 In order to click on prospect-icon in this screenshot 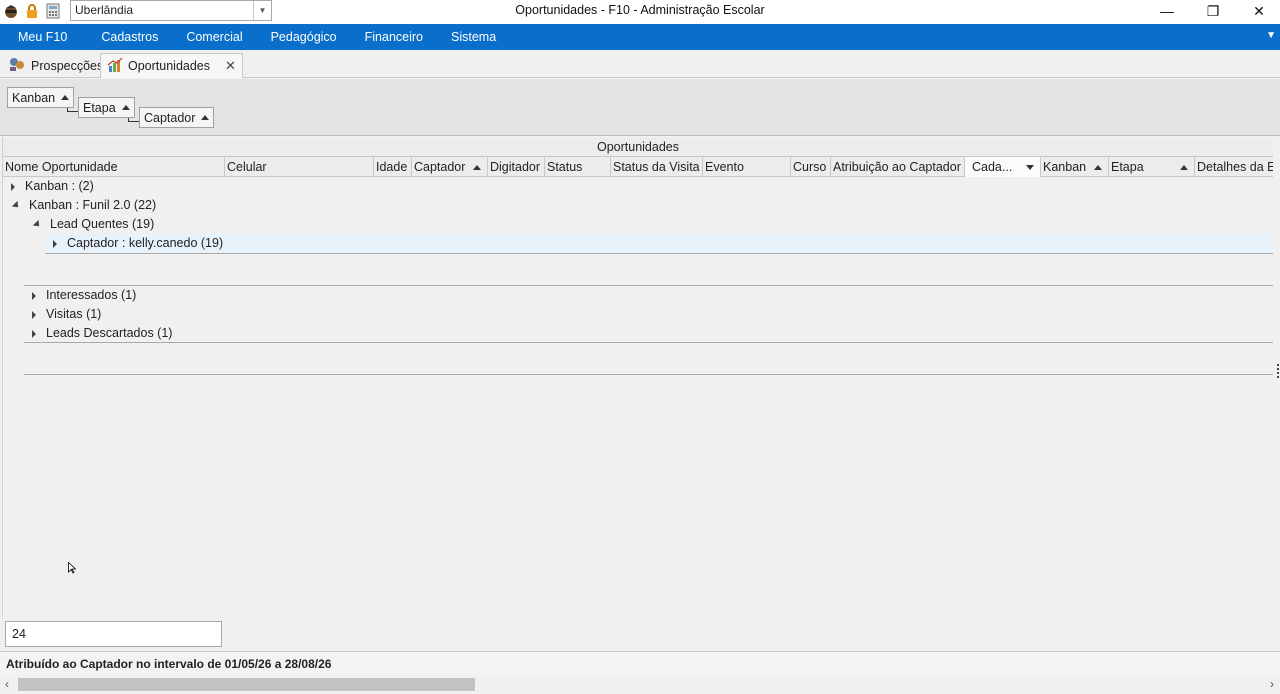, I will do `click(17, 65)`.